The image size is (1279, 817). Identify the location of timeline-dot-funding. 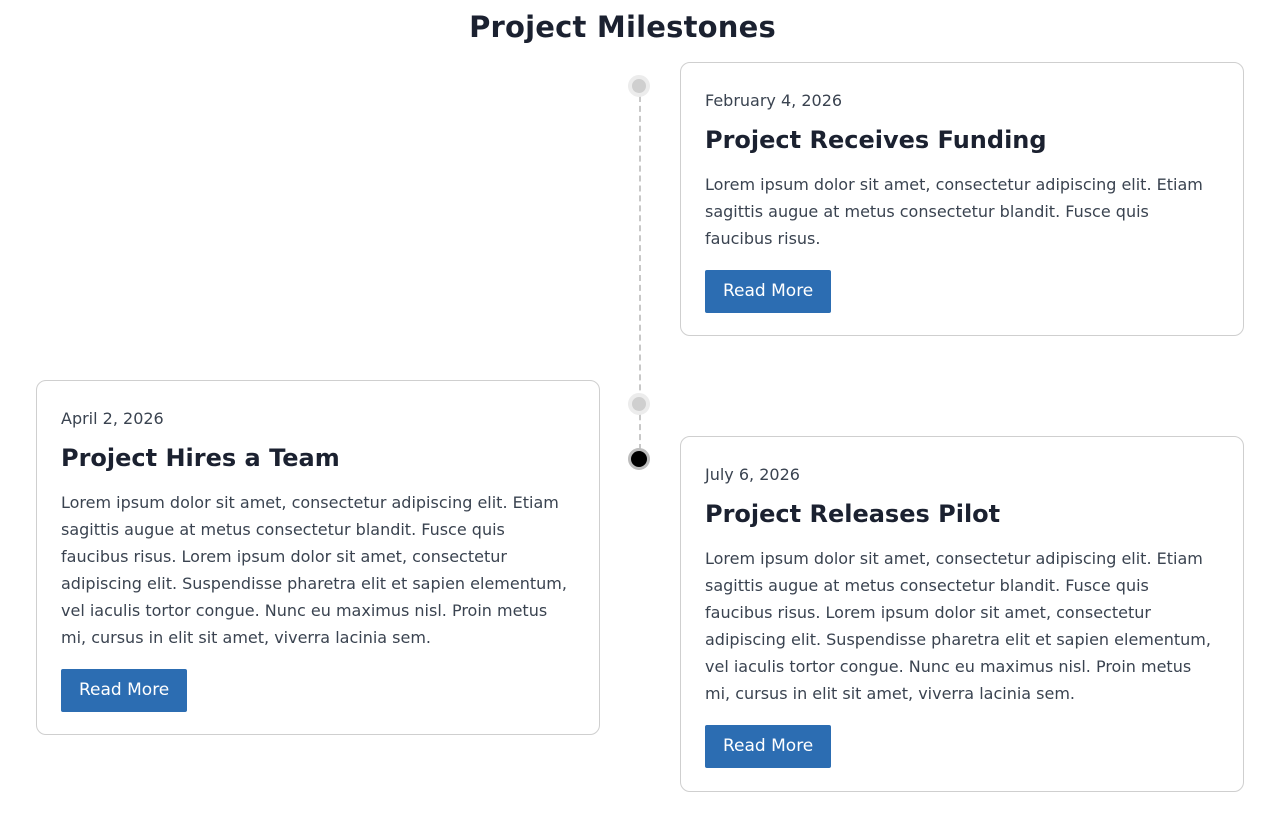
(639, 86).